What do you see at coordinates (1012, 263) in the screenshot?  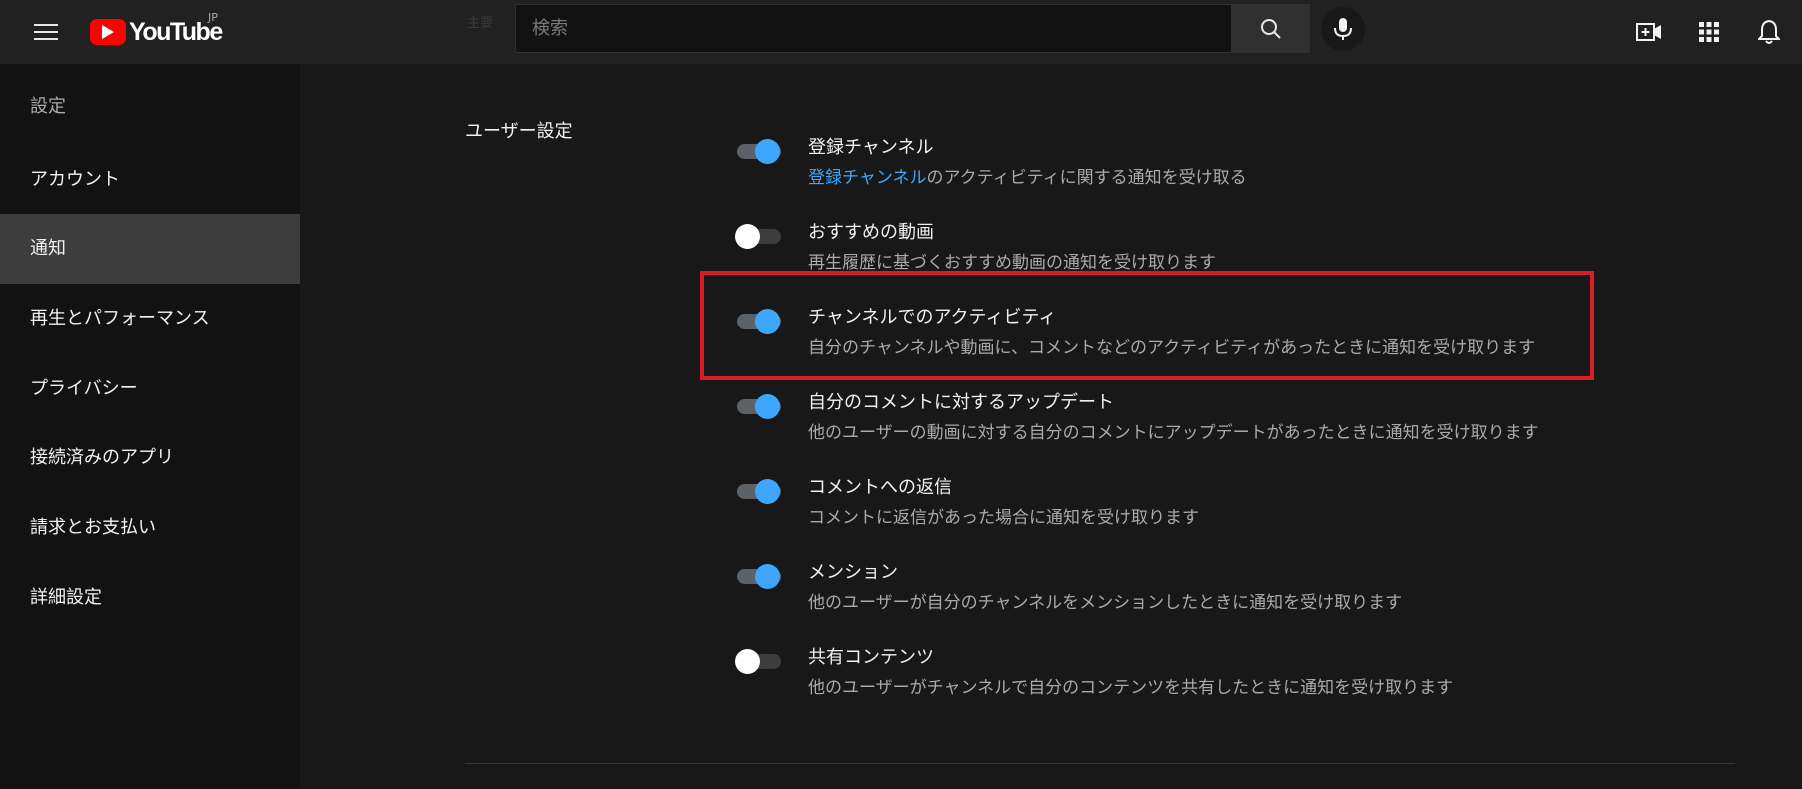 I see `setting-description: 再生履歴に基づくおすすめ動画の通知を受け取ります` at bounding box center [1012, 263].